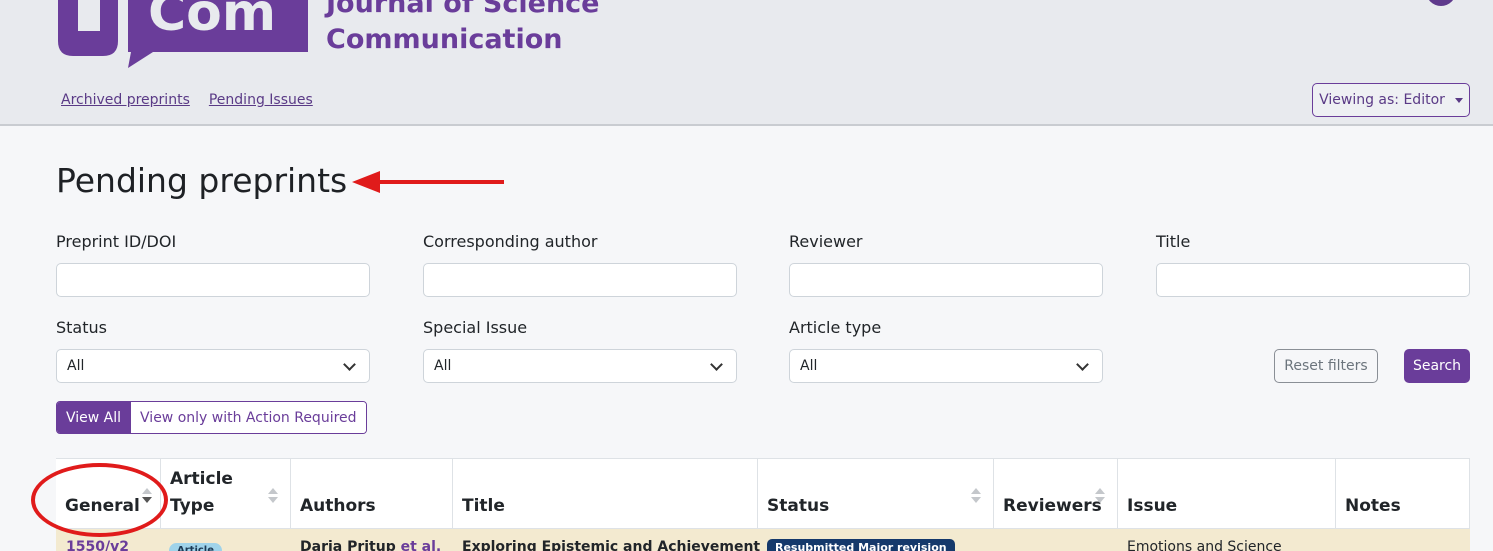 Image resolution: width=1493 pixels, height=551 pixels. What do you see at coordinates (463, 9) in the screenshot?
I see `journal-name-line1: Journal of Science` at bounding box center [463, 9].